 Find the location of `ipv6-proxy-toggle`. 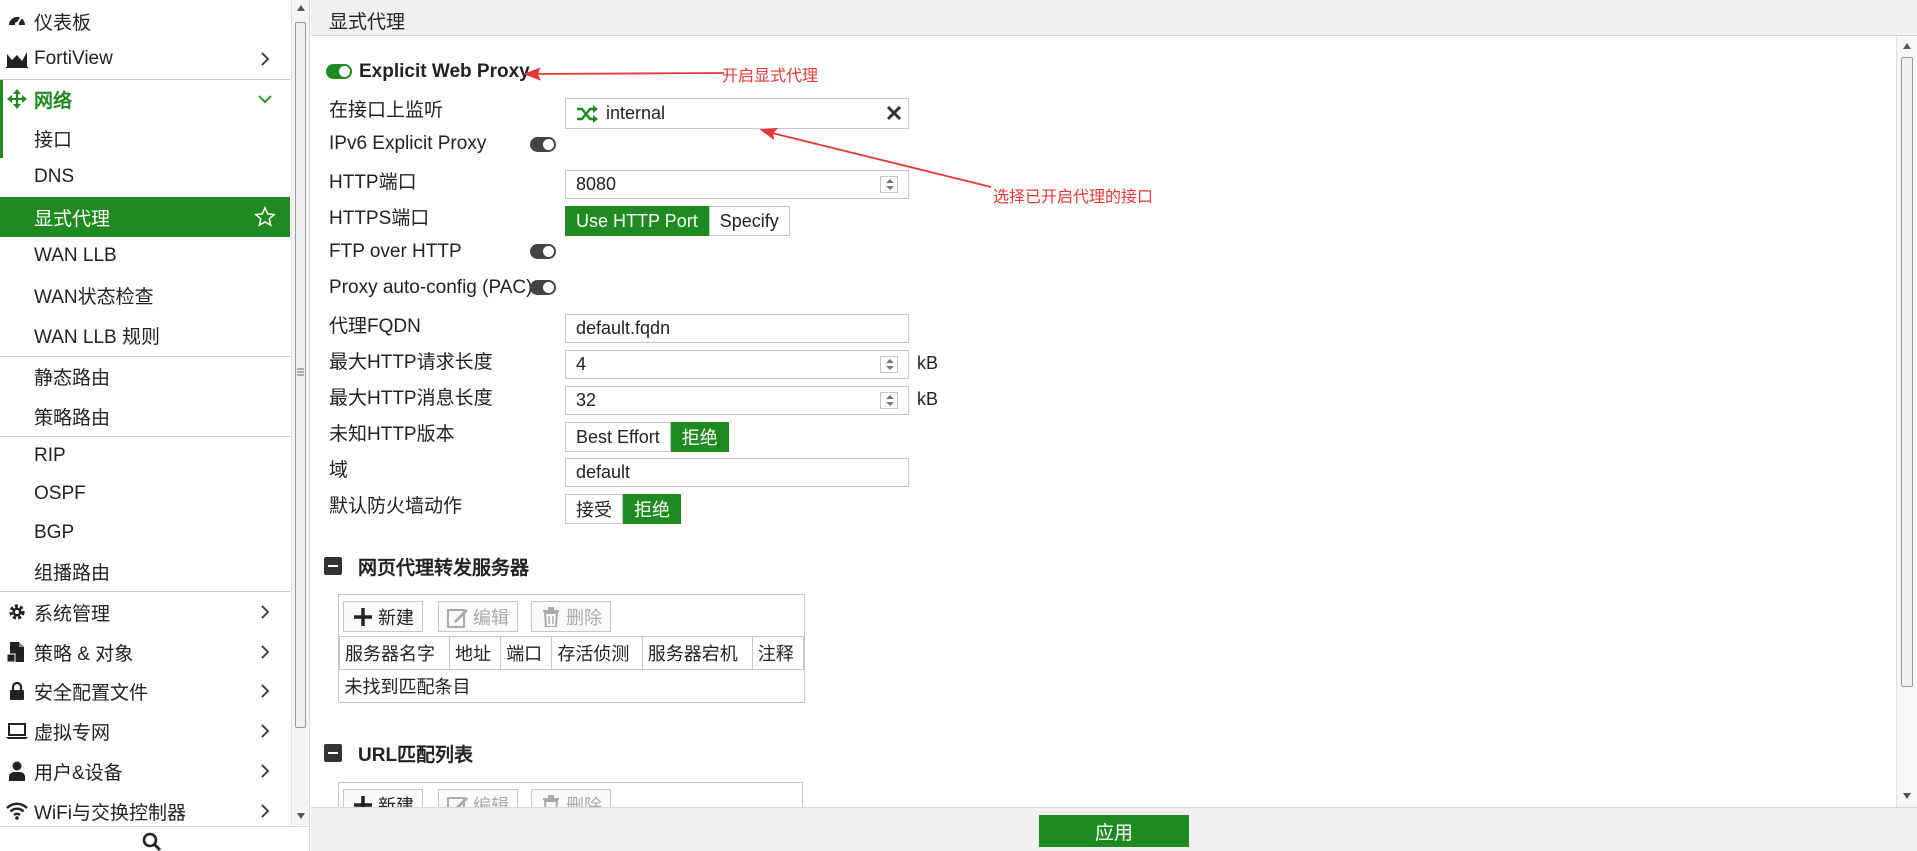

ipv6-proxy-toggle is located at coordinates (543, 144).